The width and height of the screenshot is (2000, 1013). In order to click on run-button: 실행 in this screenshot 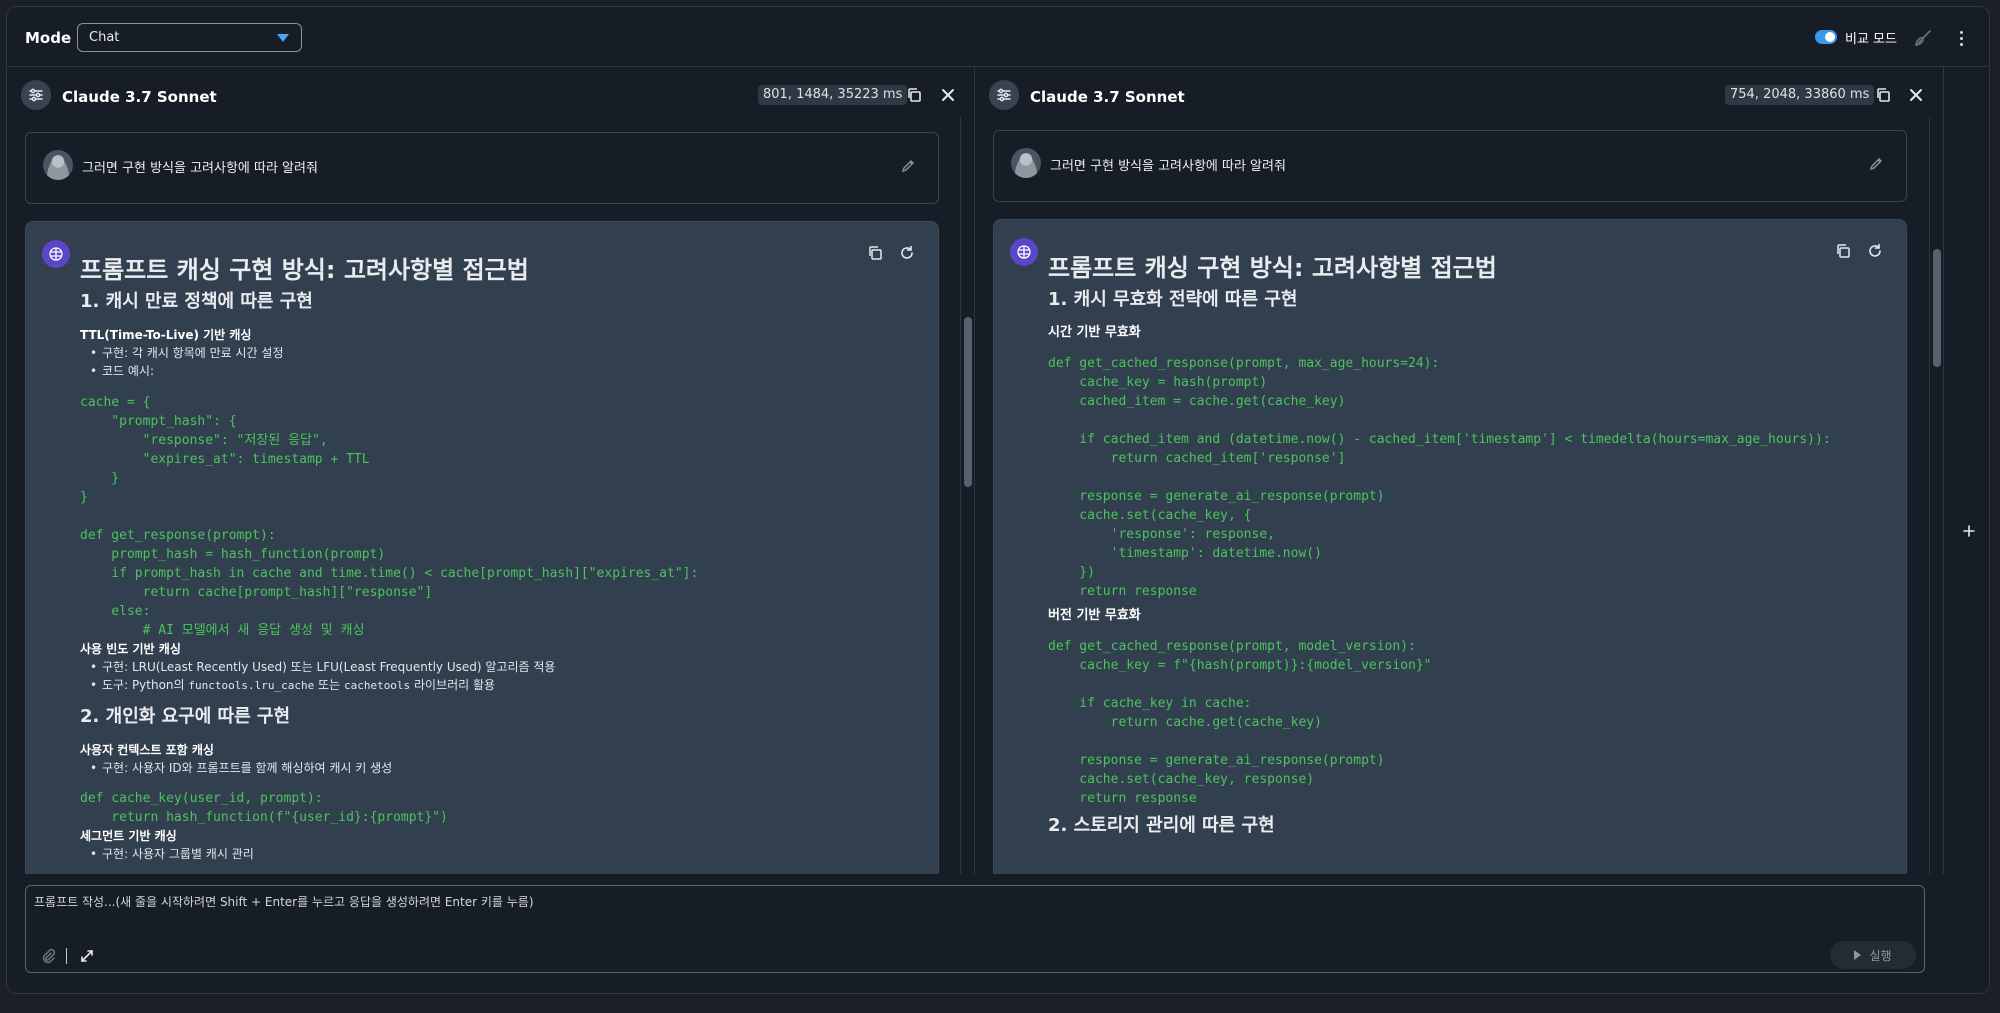, I will do `click(1873, 955)`.